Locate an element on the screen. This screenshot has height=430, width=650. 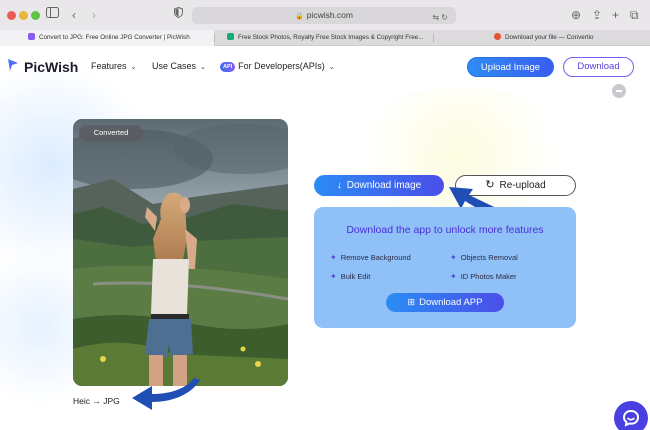
download-app-button: ⊞ Download APP is located at coordinates (445, 302).